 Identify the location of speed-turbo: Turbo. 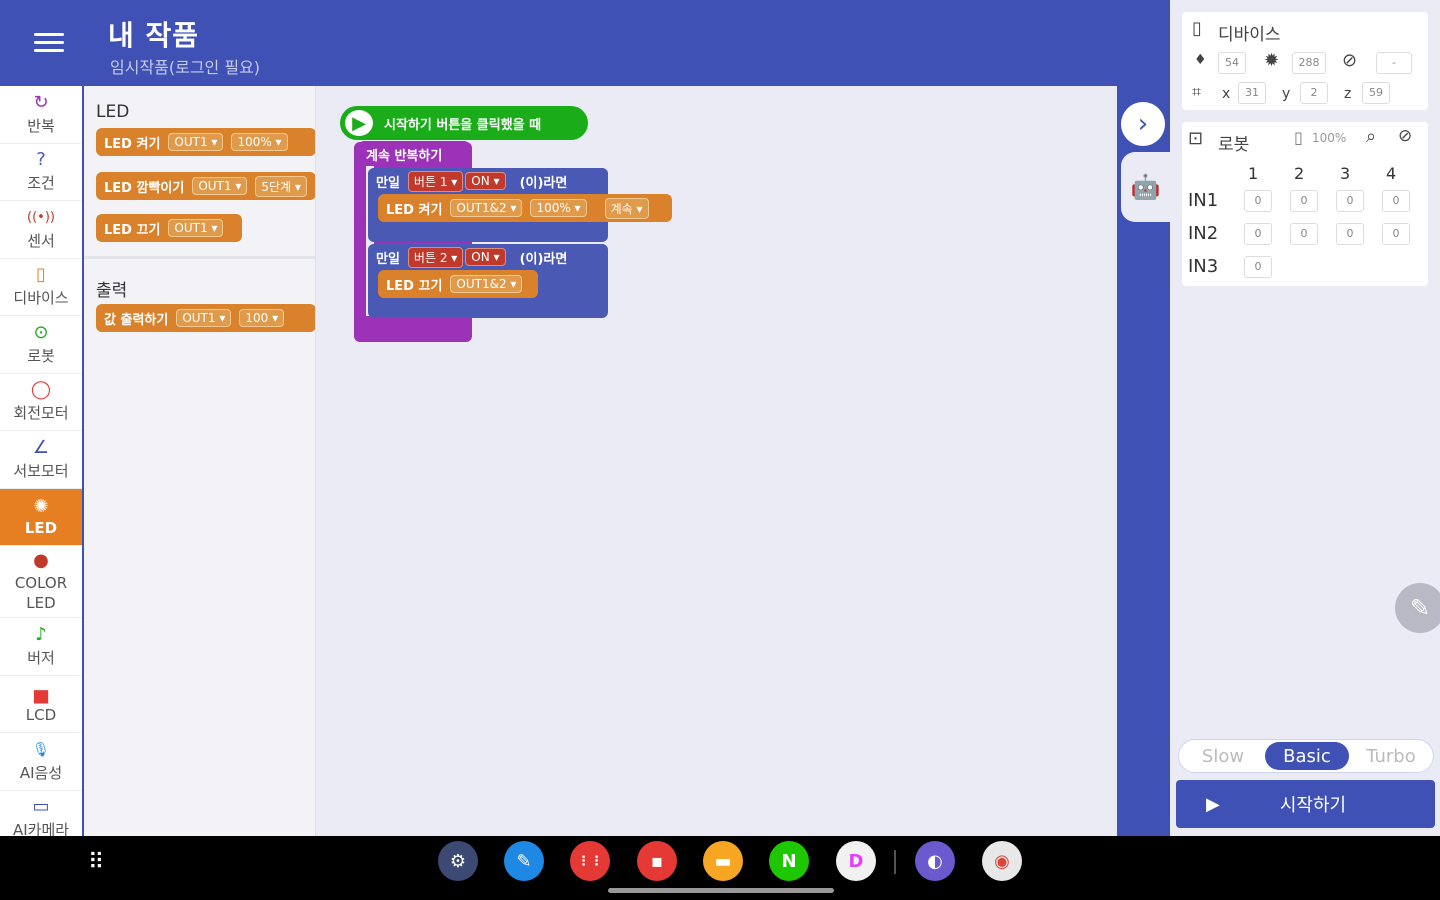
(1391, 756).